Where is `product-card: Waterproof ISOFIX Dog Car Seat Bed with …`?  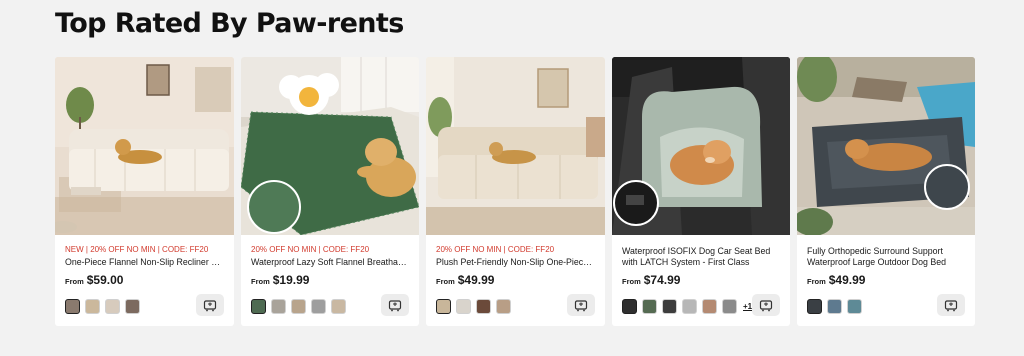
product-card: Waterproof ISOFIX Dog Car Seat Bed with … is located at coordinates (701, 191).